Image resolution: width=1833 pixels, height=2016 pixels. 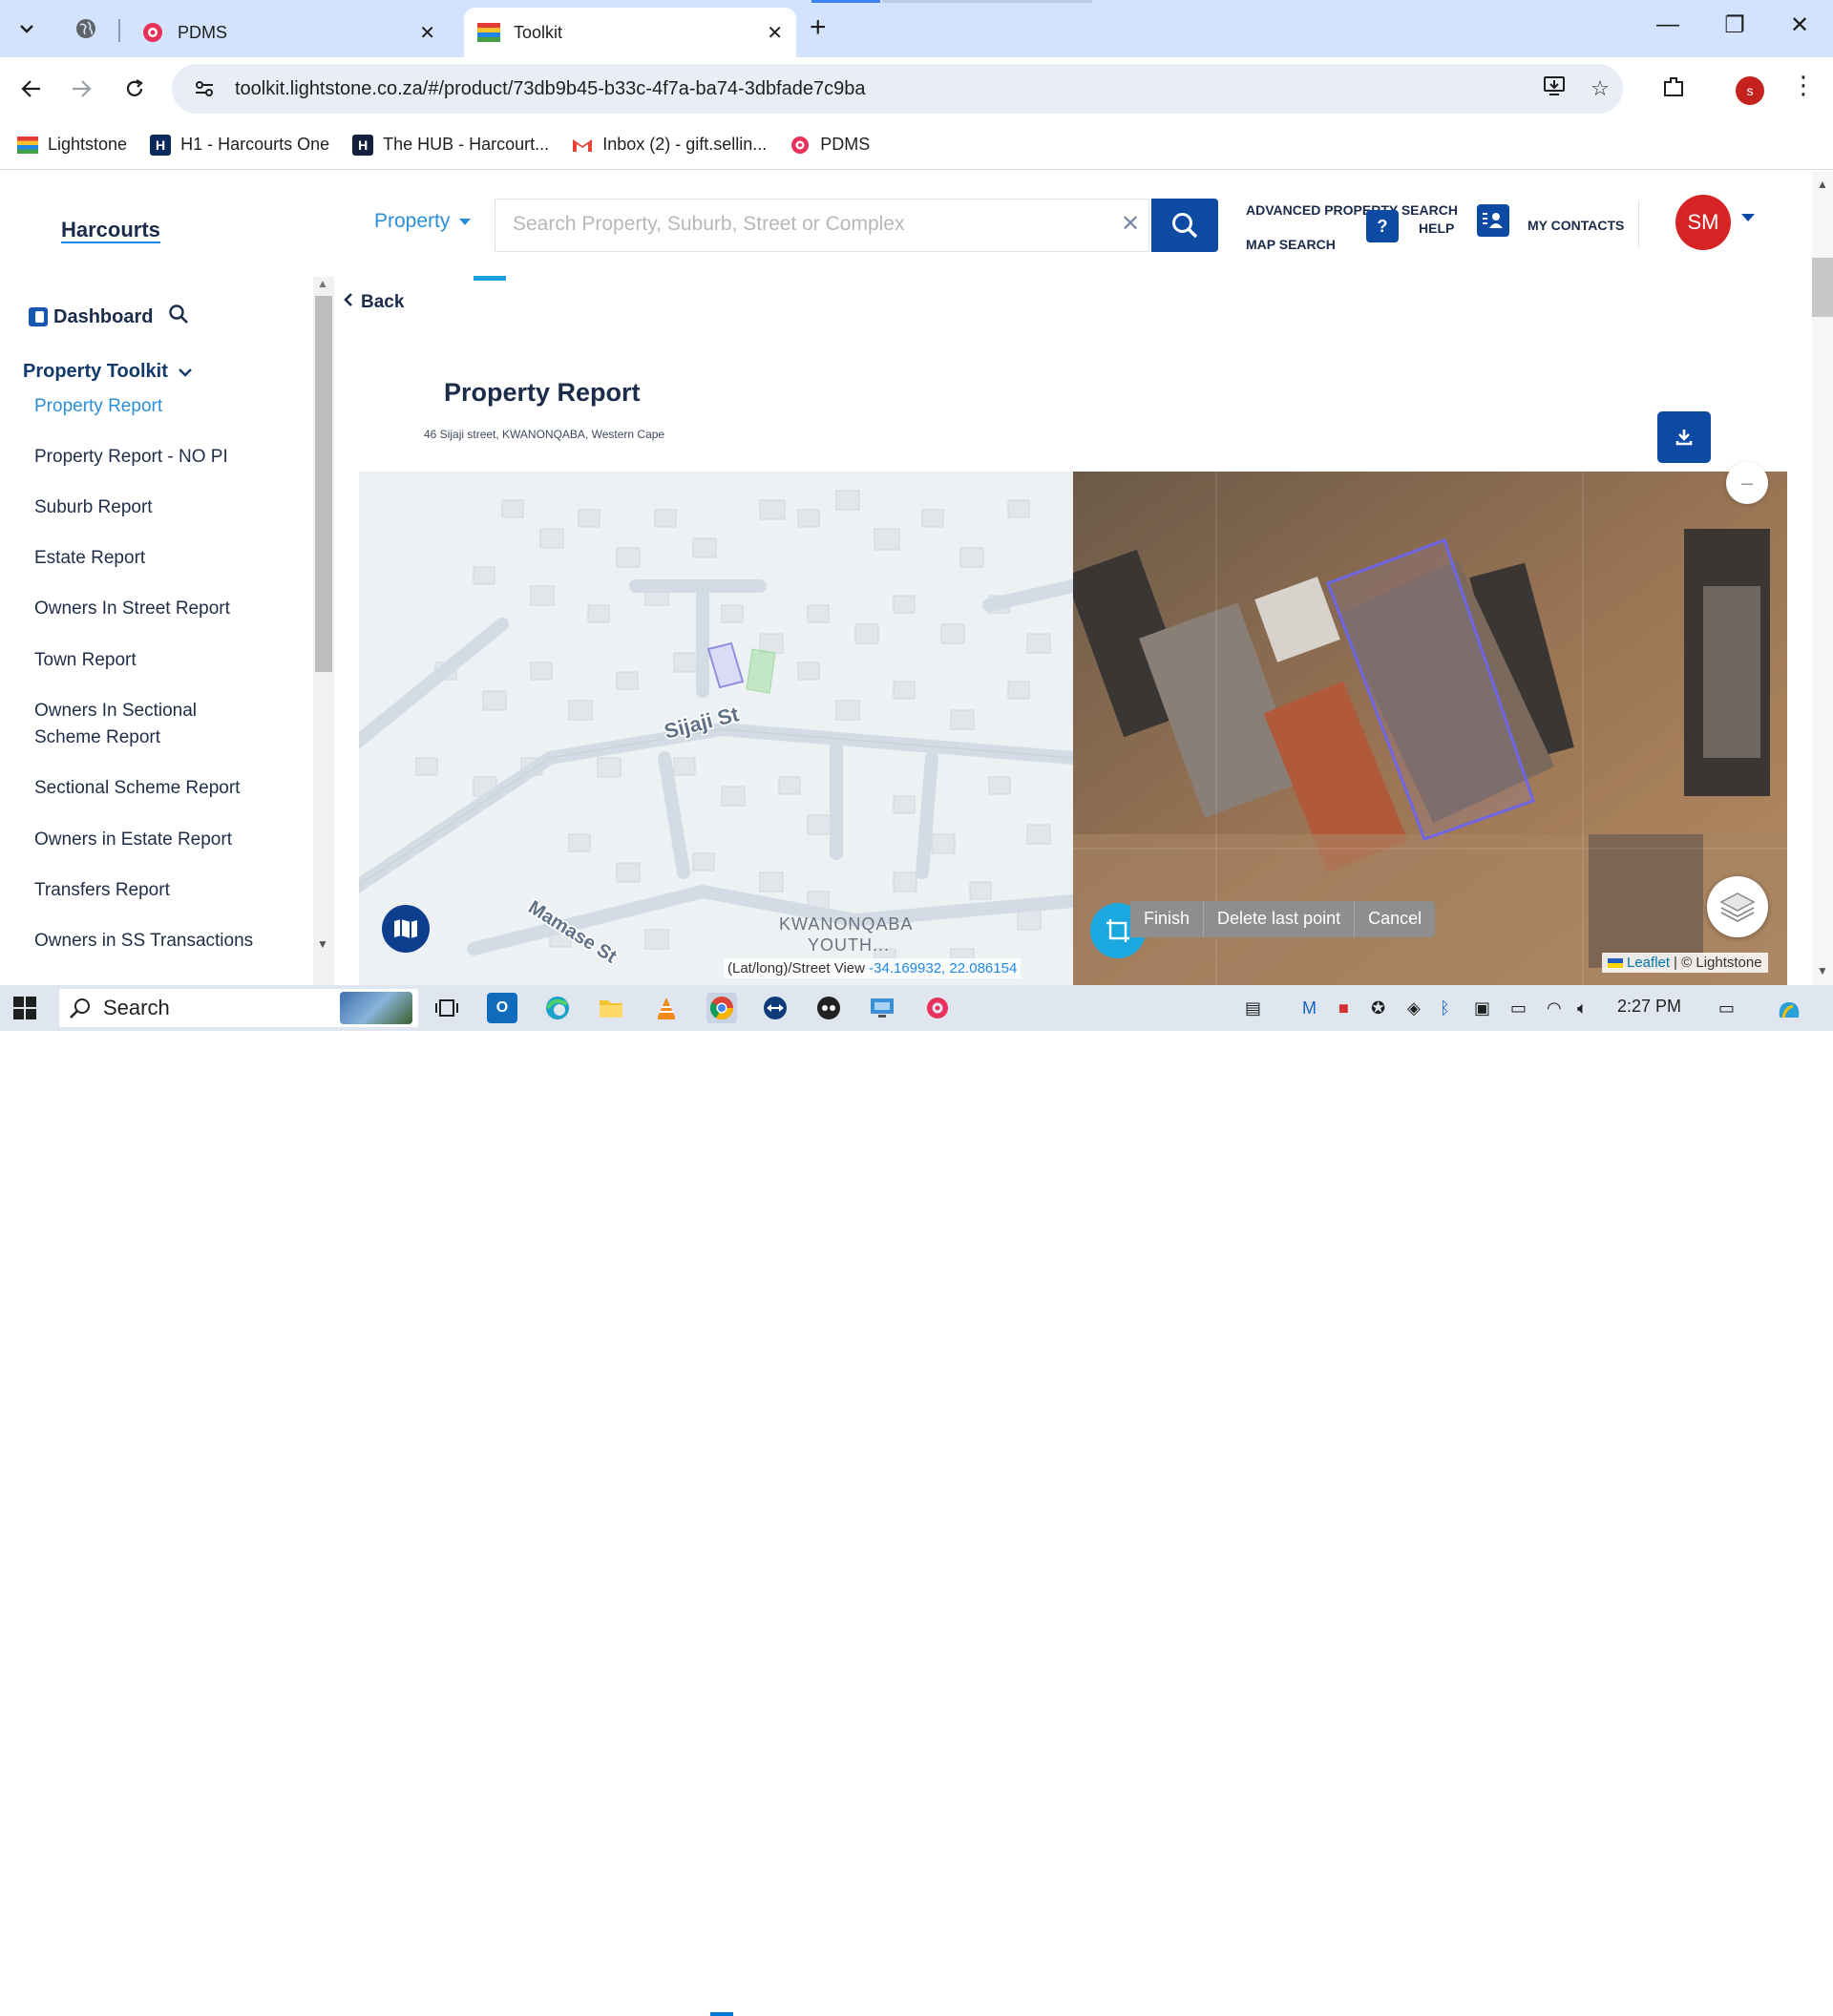 What do you see at coordinates (490, 278) in the screenshot?
I see `loading-indicator` at bounding box center [490, 278].